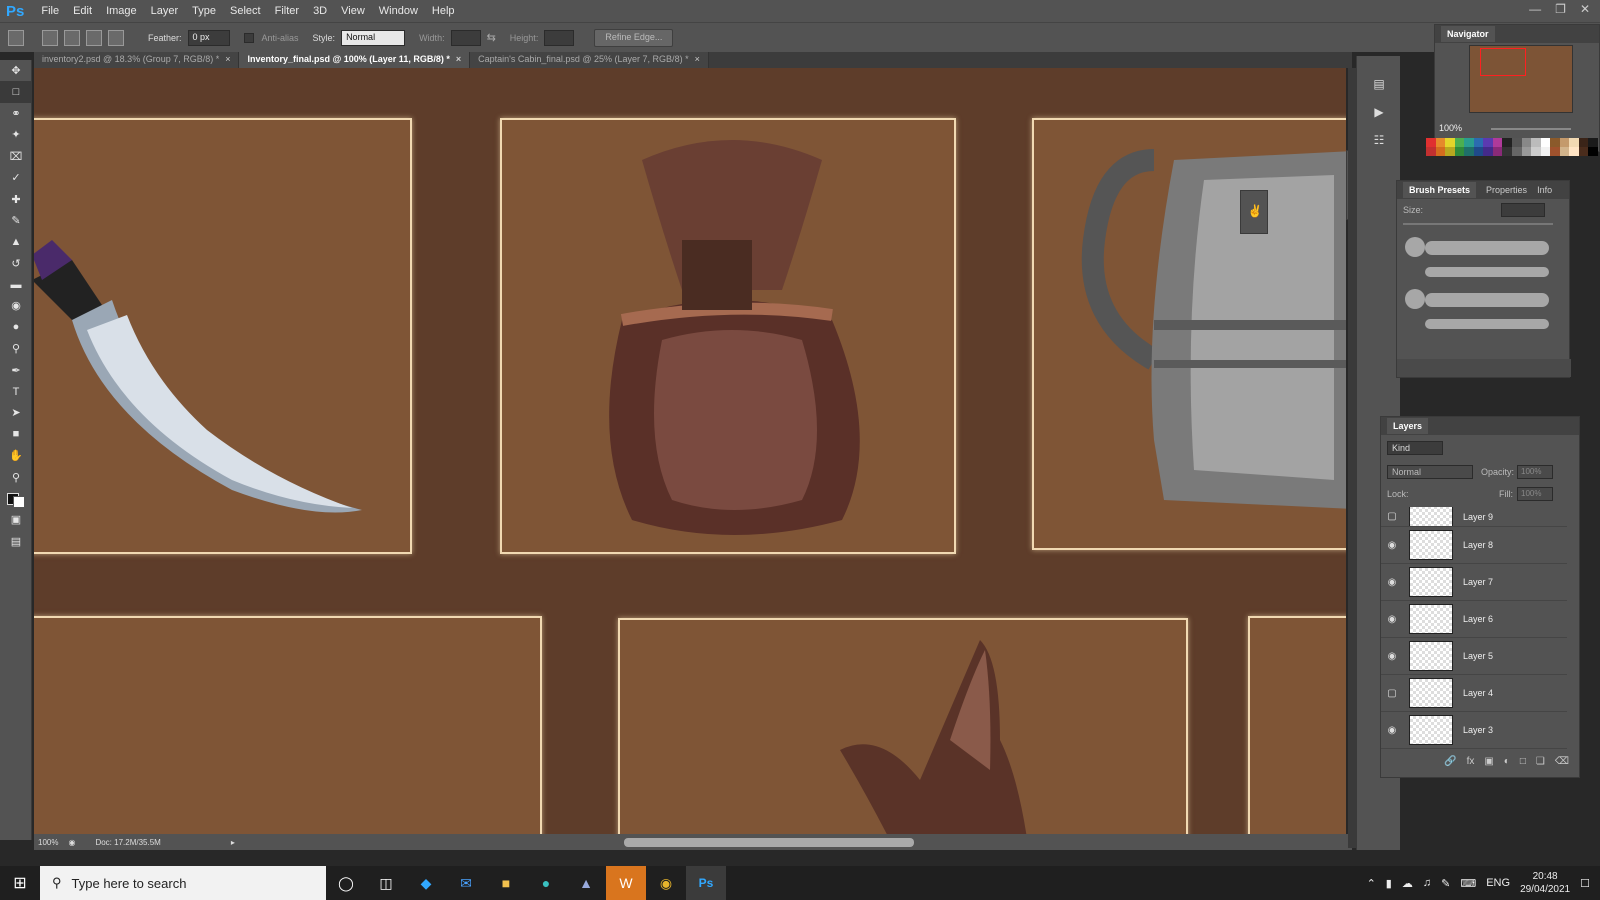  What do you see at coordinates (1471, 761) in the screenshot?
I see `fx-icon: fx` at bounding box center [1471, 761].